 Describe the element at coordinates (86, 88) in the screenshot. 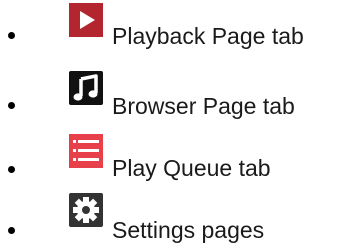

I see `music-note-icon` at that location.